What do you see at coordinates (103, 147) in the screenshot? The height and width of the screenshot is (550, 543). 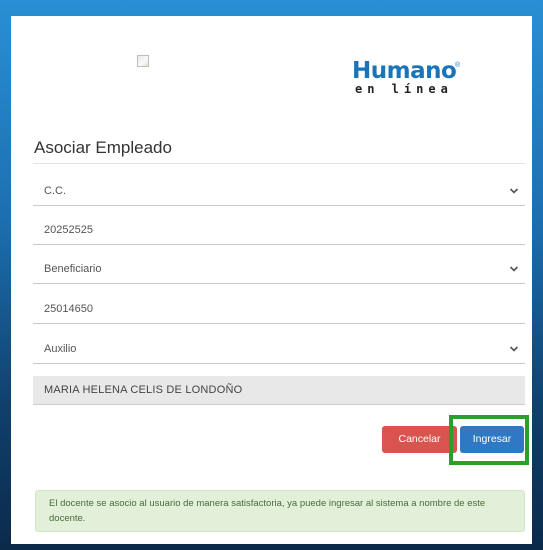 I see `dialog-title: Asociar Empleado` at bounding box center [103, 147].